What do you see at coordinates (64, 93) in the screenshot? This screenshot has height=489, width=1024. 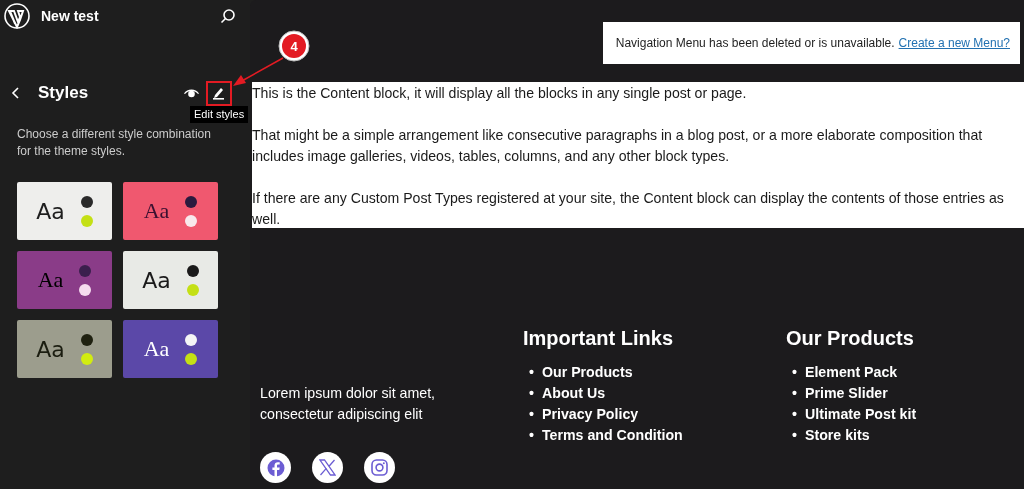 I see `panel-title: Styles` at bounding box center [64, 93].